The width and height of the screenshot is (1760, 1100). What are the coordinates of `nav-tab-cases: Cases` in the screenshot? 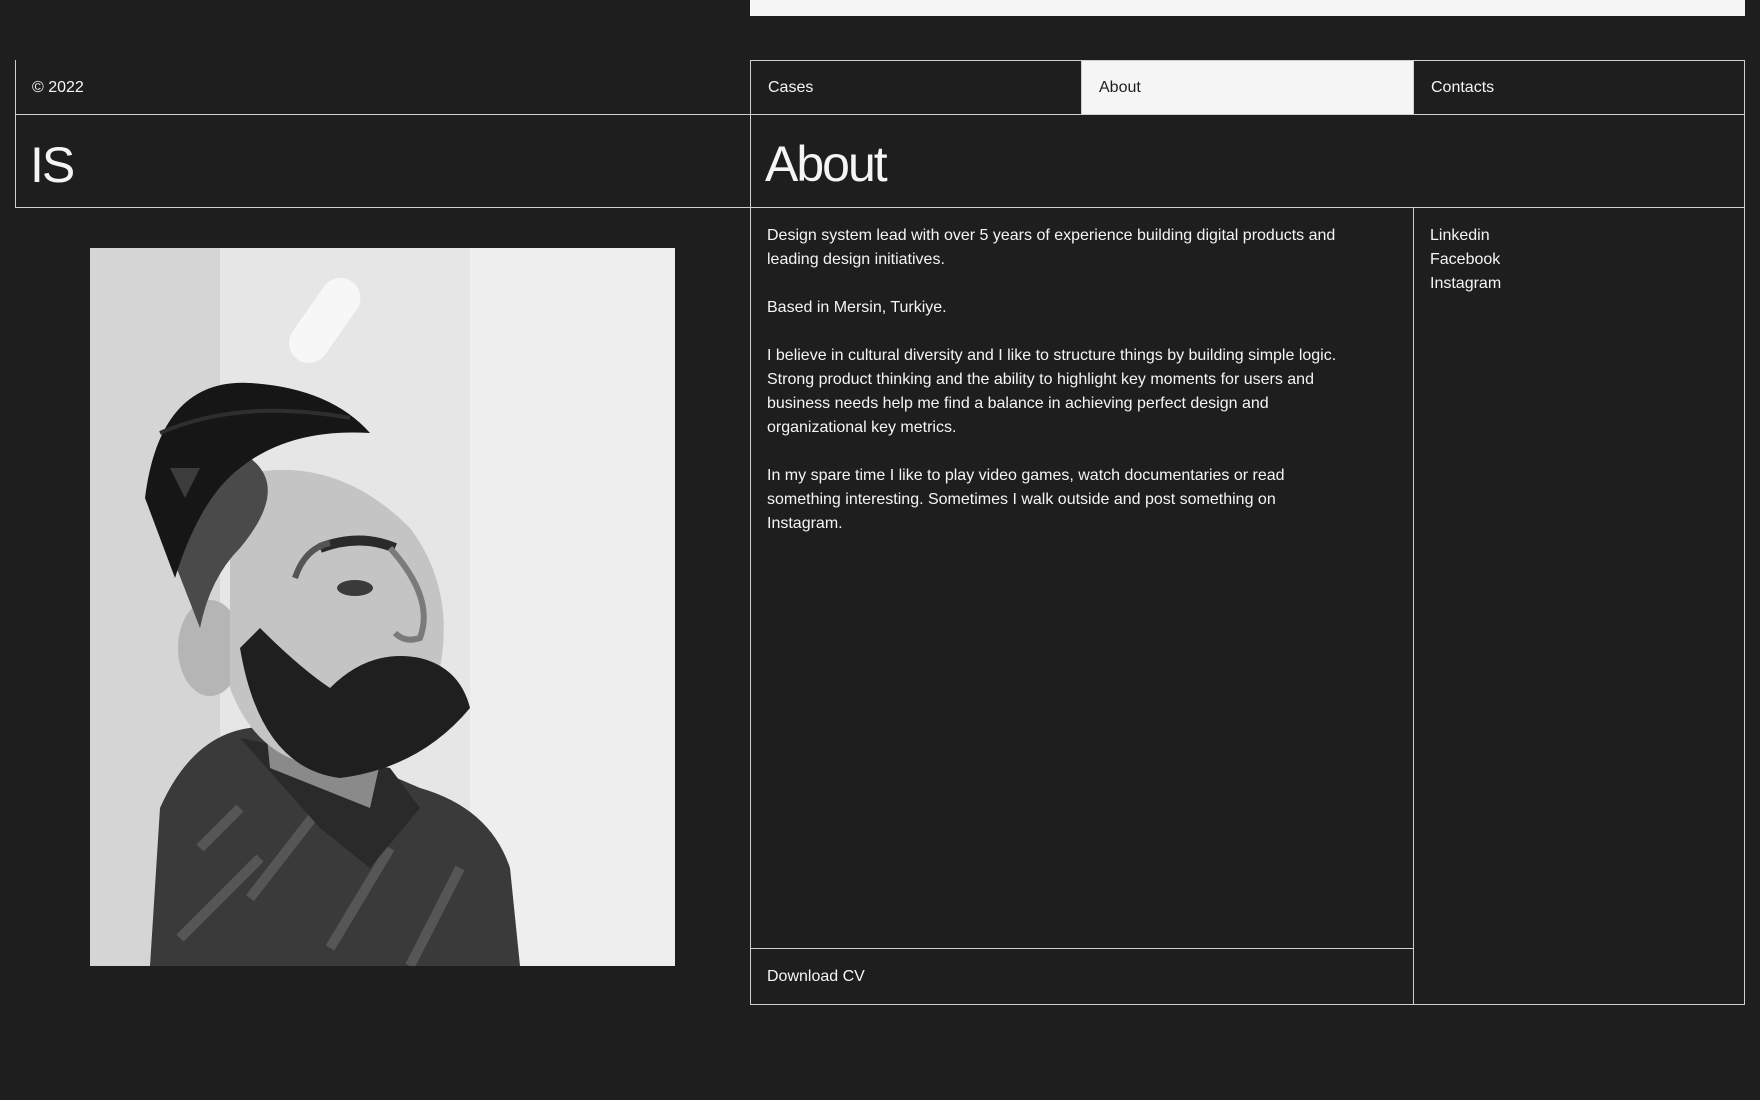 It's located at (916, 87).